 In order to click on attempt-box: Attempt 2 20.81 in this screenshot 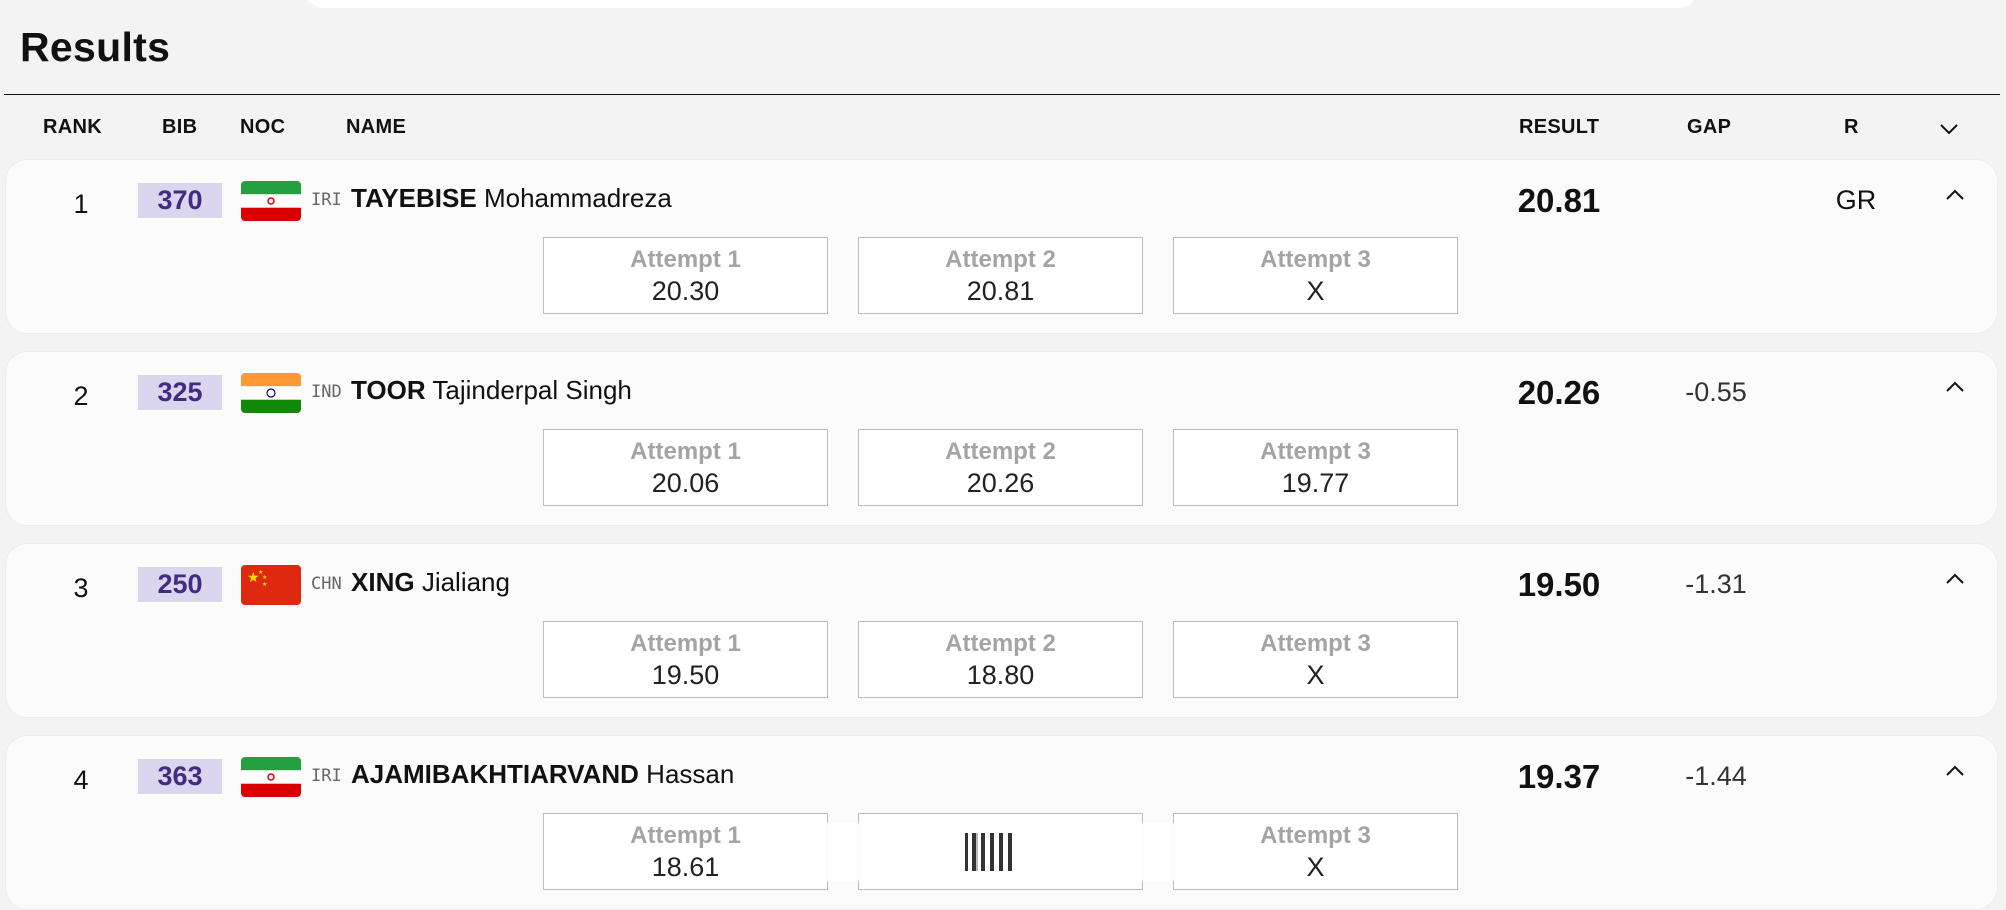, I will do `click(1000, 275)`.